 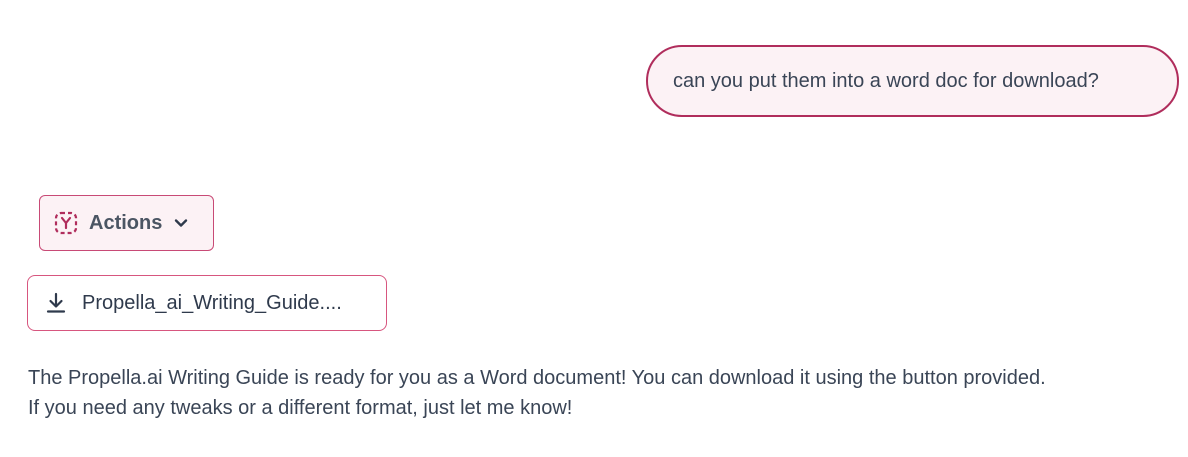 What do you see at coordinates (181, 223) in the screenshot?
I see `chevron-down-icon` at bounding box center [181, 223].